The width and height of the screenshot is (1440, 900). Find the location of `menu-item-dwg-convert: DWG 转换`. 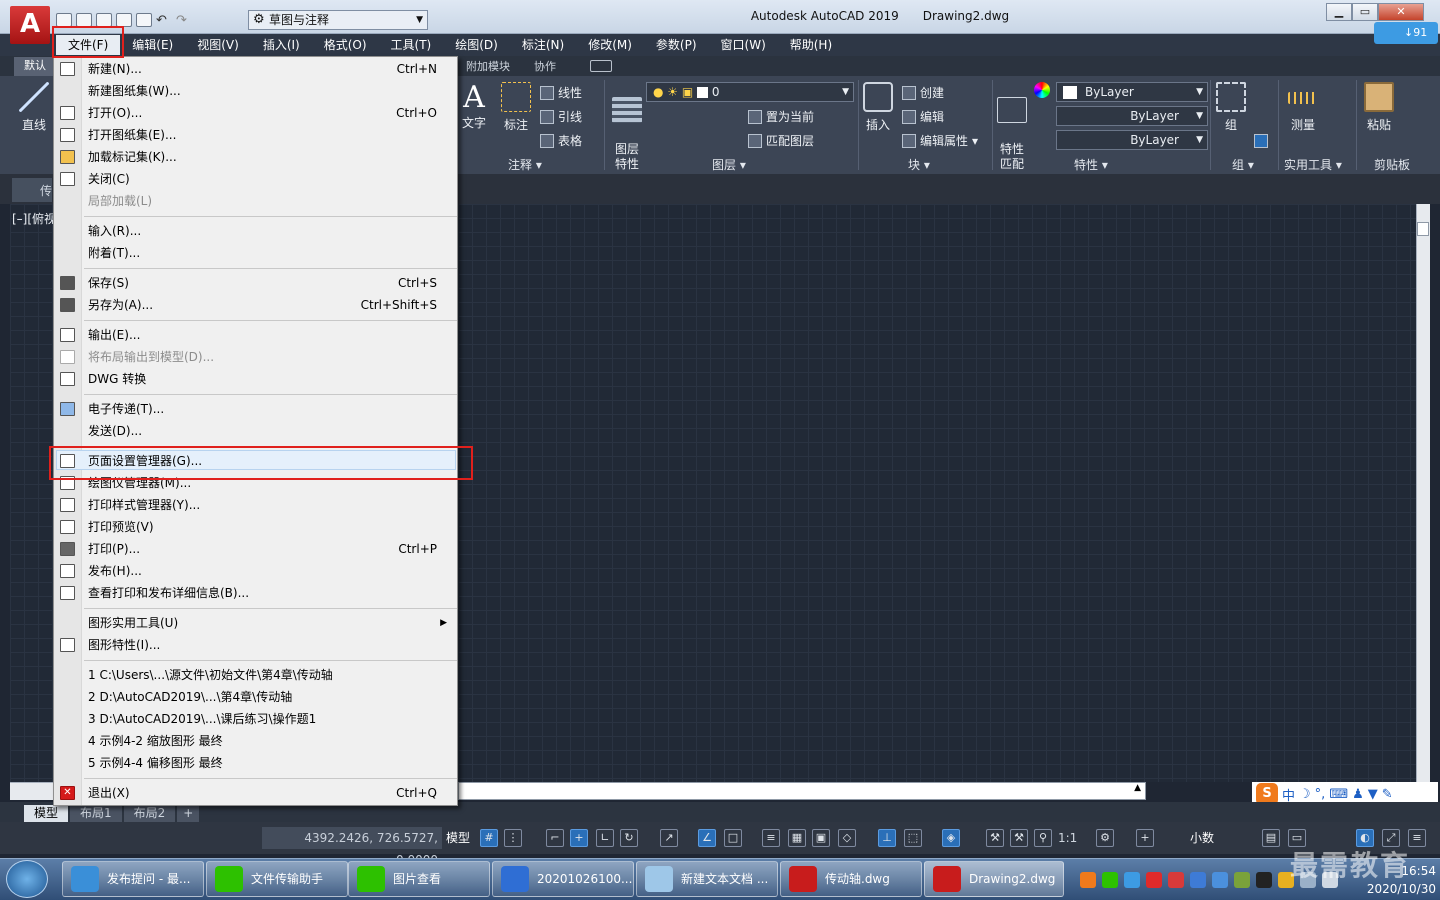

menu-item-dwg-convert: DWG 转换 is located at coordinates (255, 379).